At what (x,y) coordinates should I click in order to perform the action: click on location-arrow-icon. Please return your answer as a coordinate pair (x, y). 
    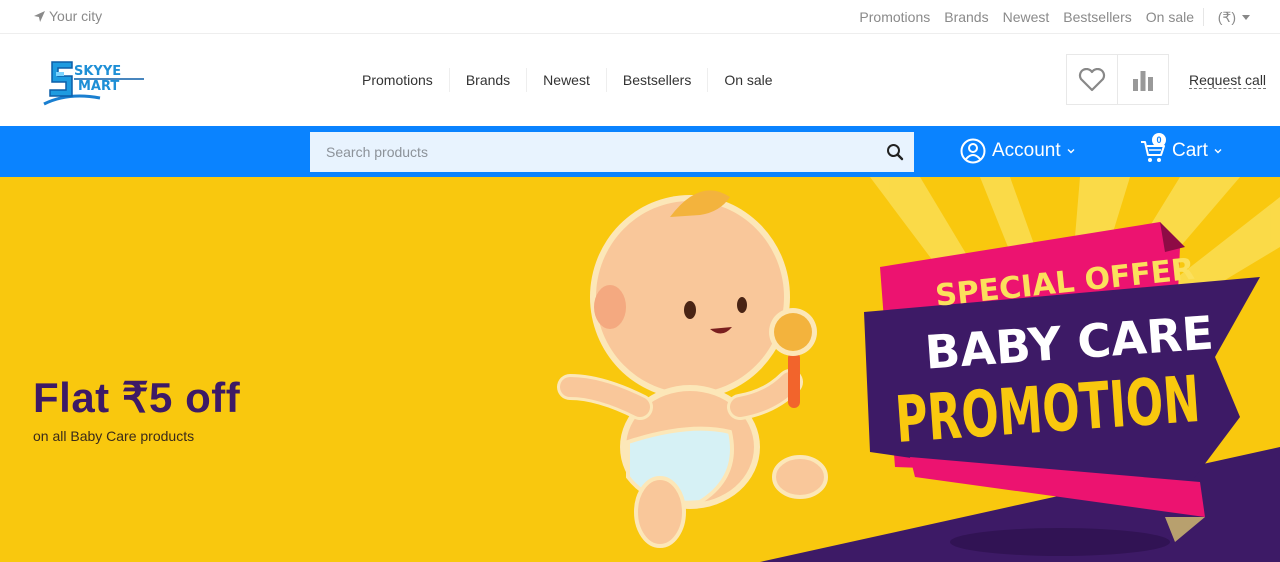
    Looking at the image, I should click on (39, 16).